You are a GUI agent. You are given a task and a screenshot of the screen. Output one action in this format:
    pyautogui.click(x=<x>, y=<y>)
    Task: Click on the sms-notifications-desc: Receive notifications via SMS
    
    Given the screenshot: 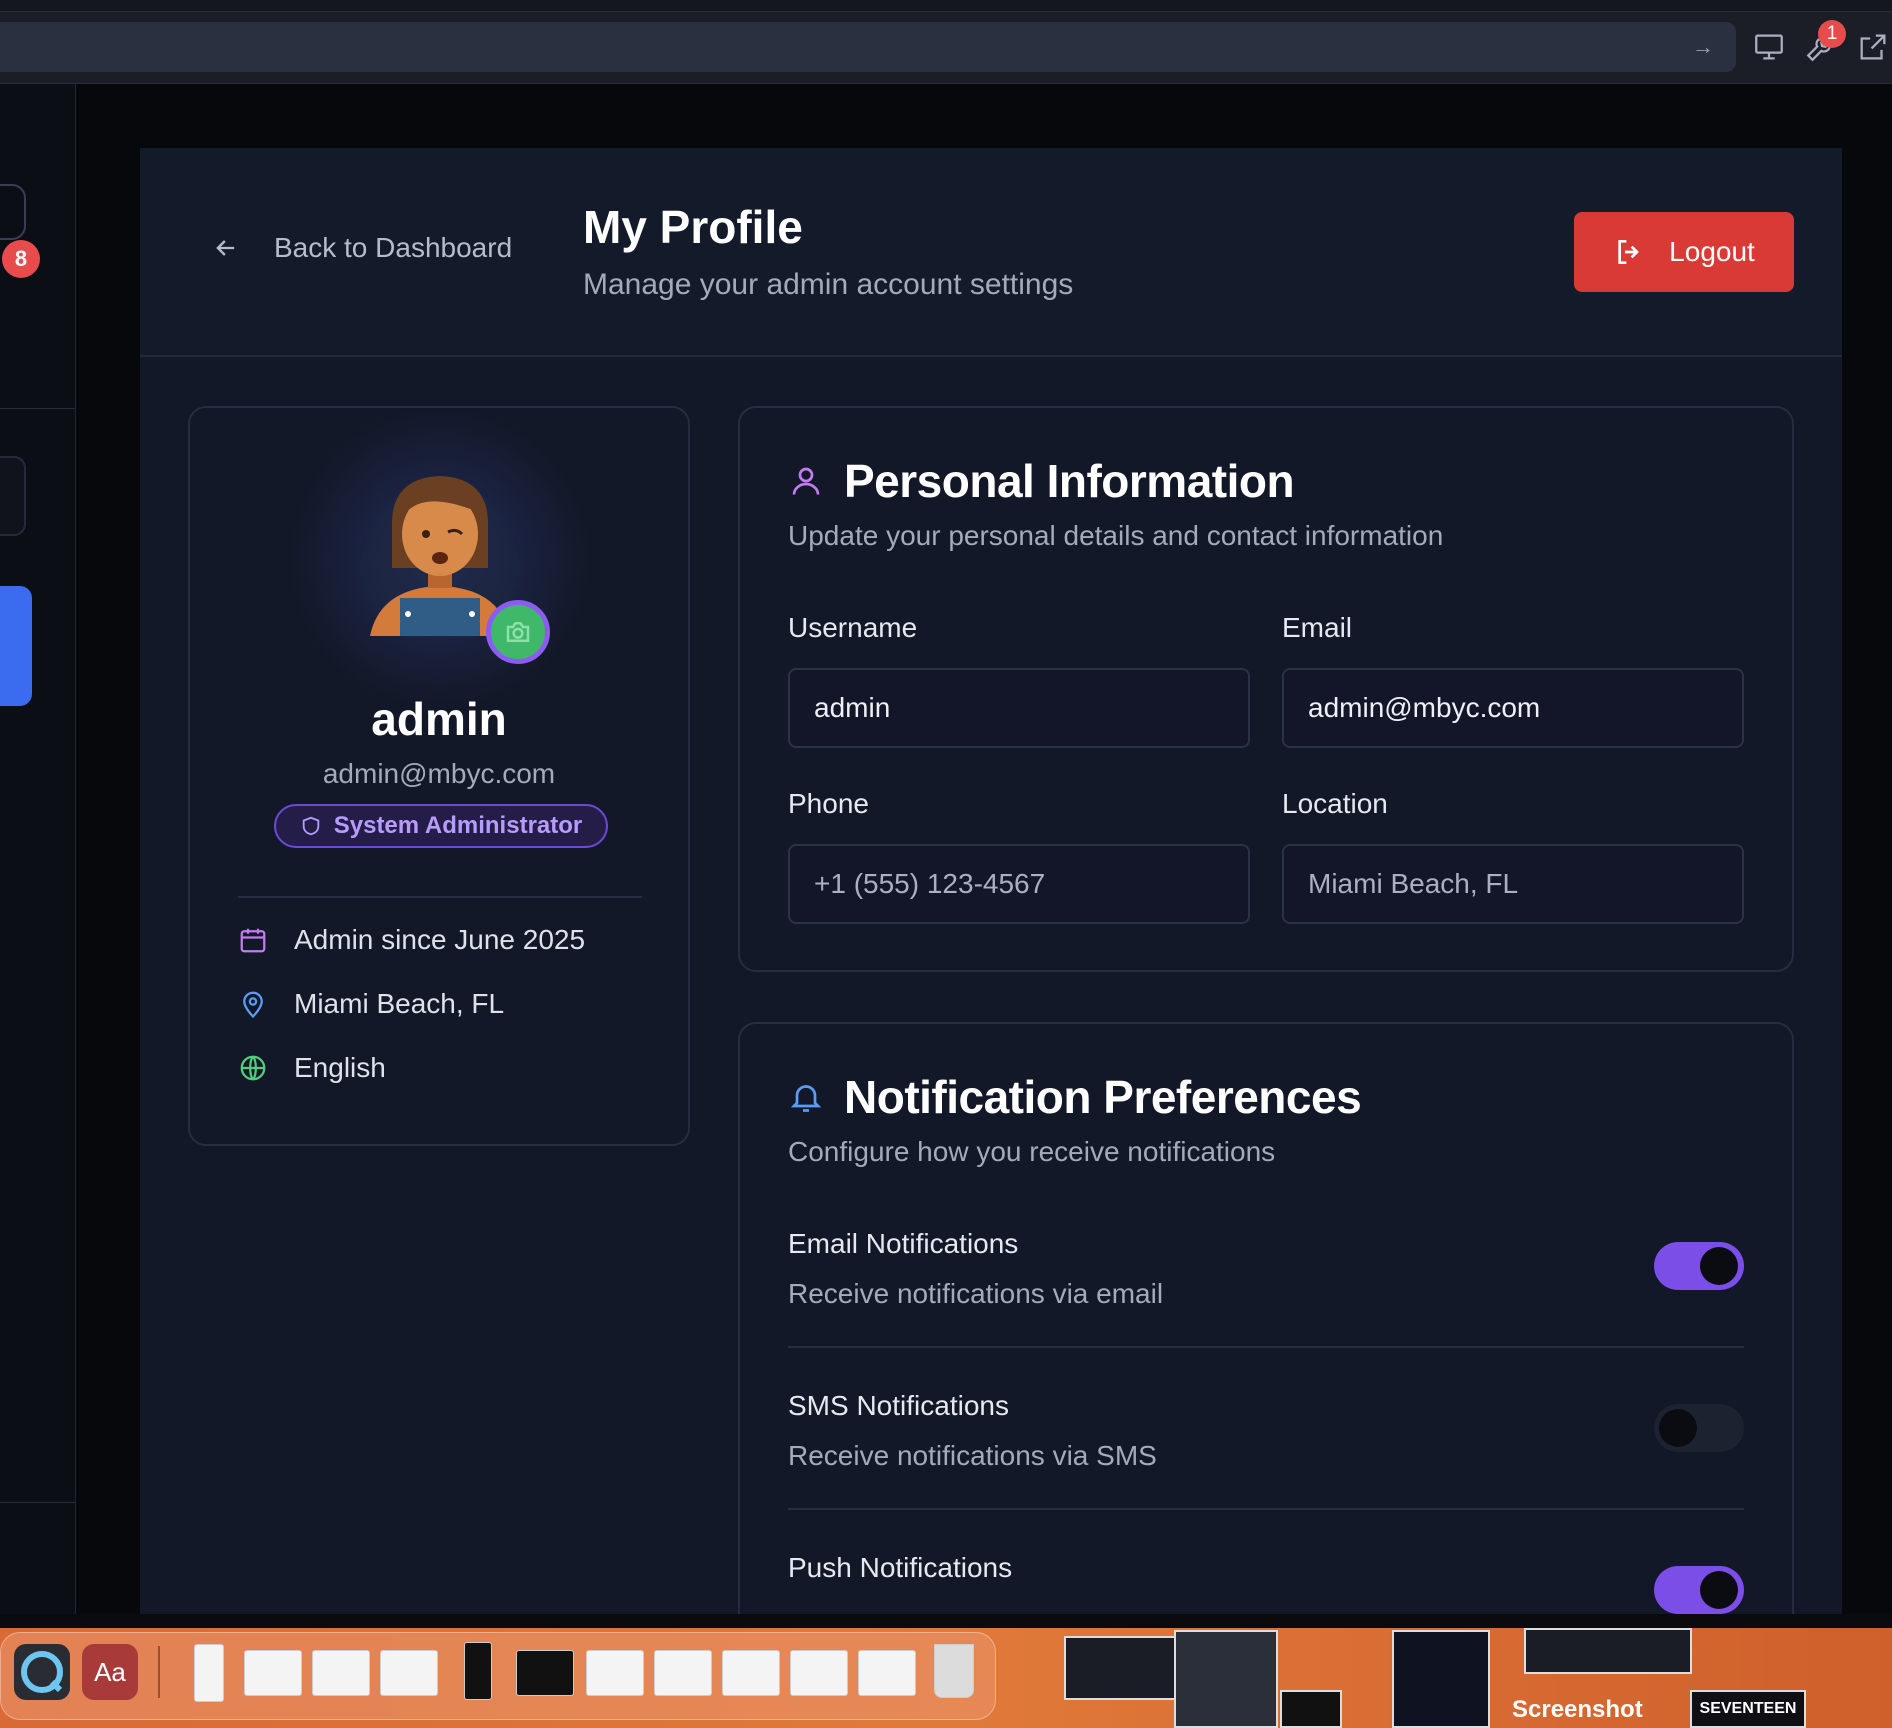 What is the action you would take?
    pyautogui.click(x=972, y=1455)
    